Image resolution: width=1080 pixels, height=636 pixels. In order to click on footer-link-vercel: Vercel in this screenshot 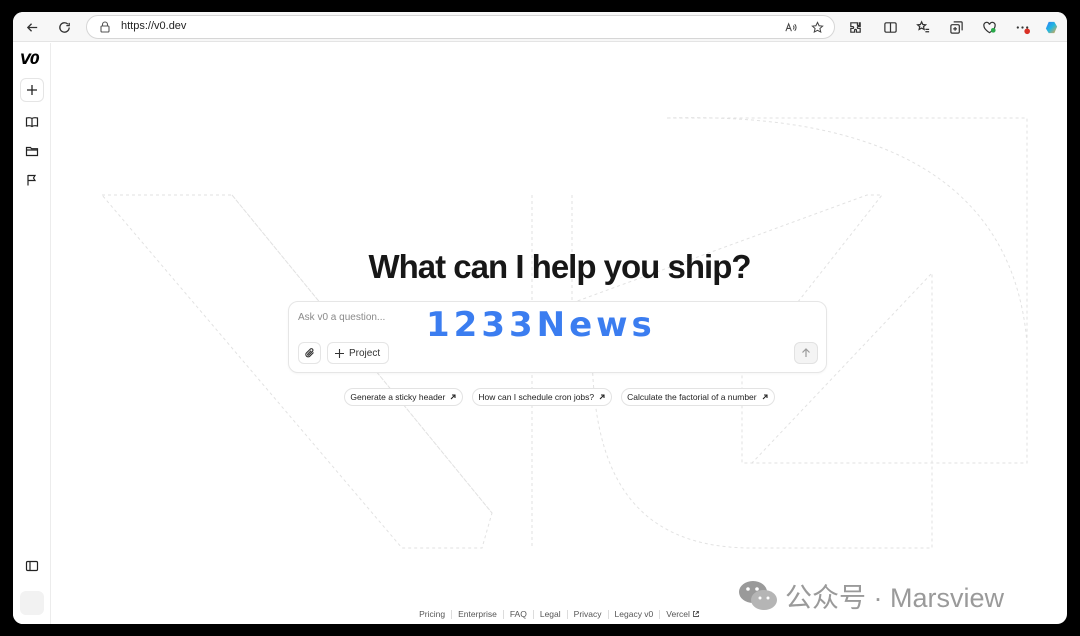, I will do `click(683, 614)`.